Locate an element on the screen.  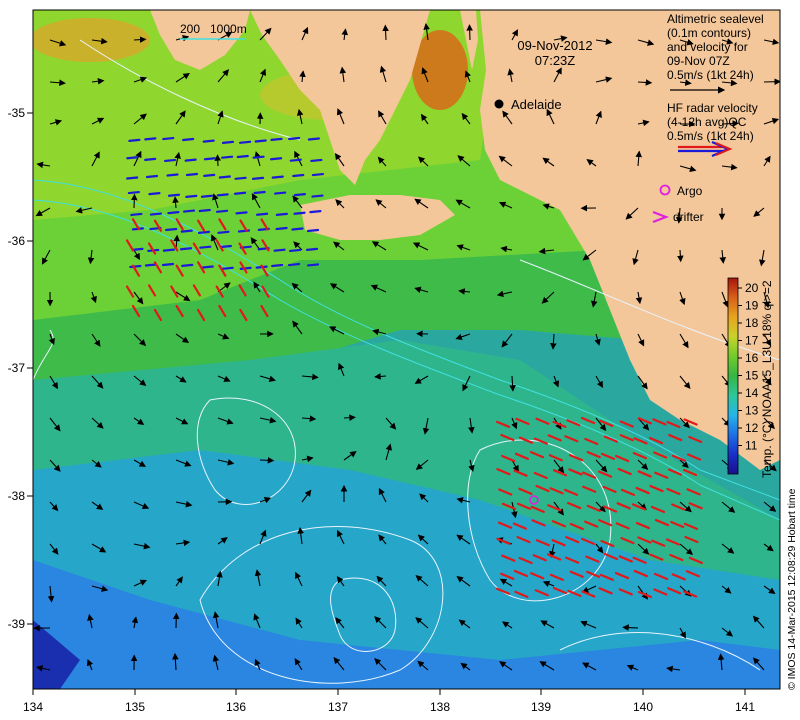
y-tick-label: -37 is located at coordinates (17, 368).